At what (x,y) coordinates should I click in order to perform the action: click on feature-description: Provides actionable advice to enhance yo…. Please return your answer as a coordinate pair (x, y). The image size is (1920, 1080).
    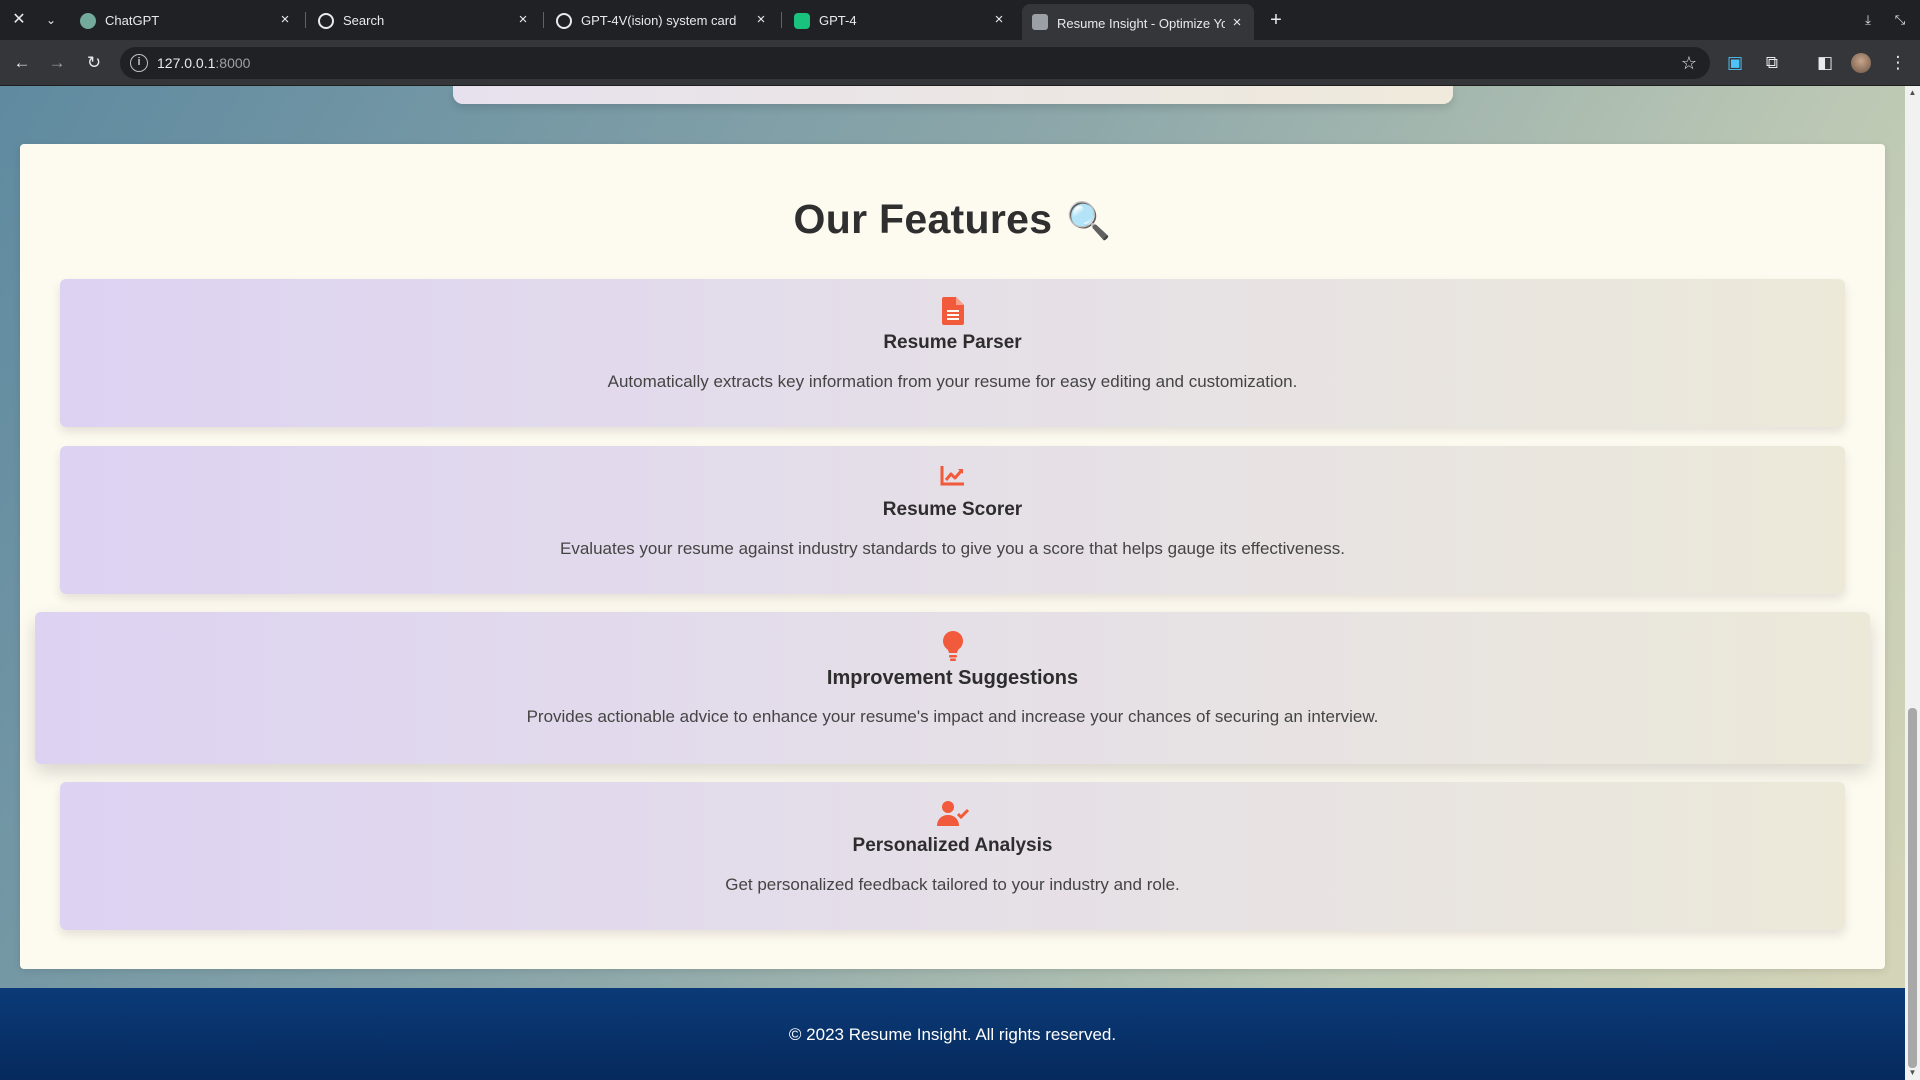
    Looking at the image, I should click on (952, 716).